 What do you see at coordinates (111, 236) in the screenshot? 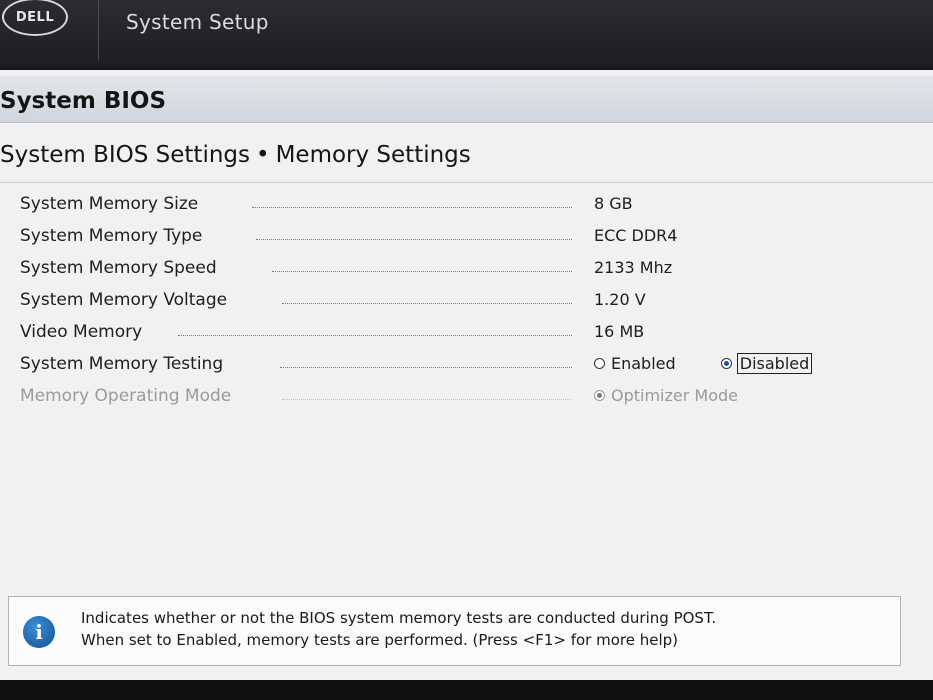
I see `setting-label: System Memory Type` at bounding box center [111, 236].